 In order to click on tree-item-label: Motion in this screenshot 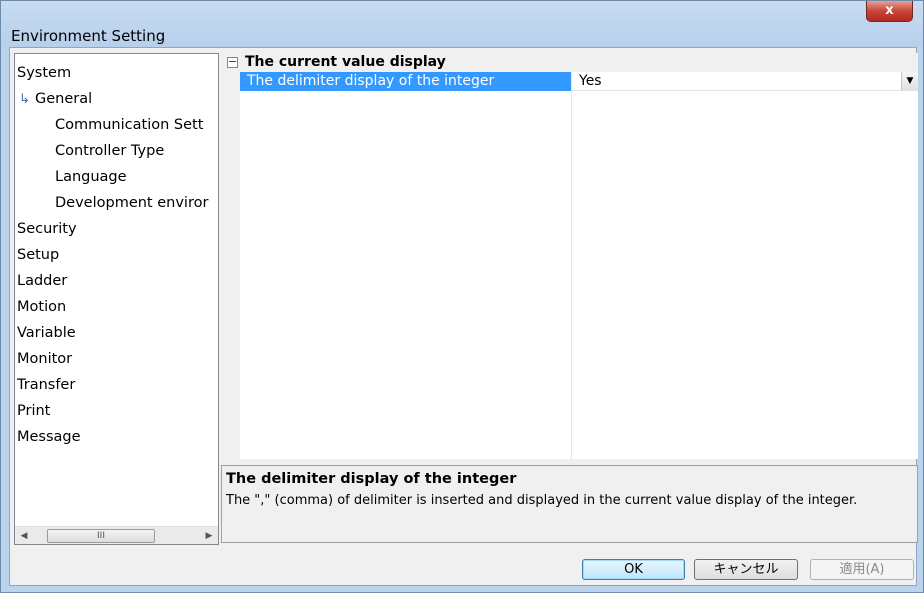, I will do `click(42, 307)`.